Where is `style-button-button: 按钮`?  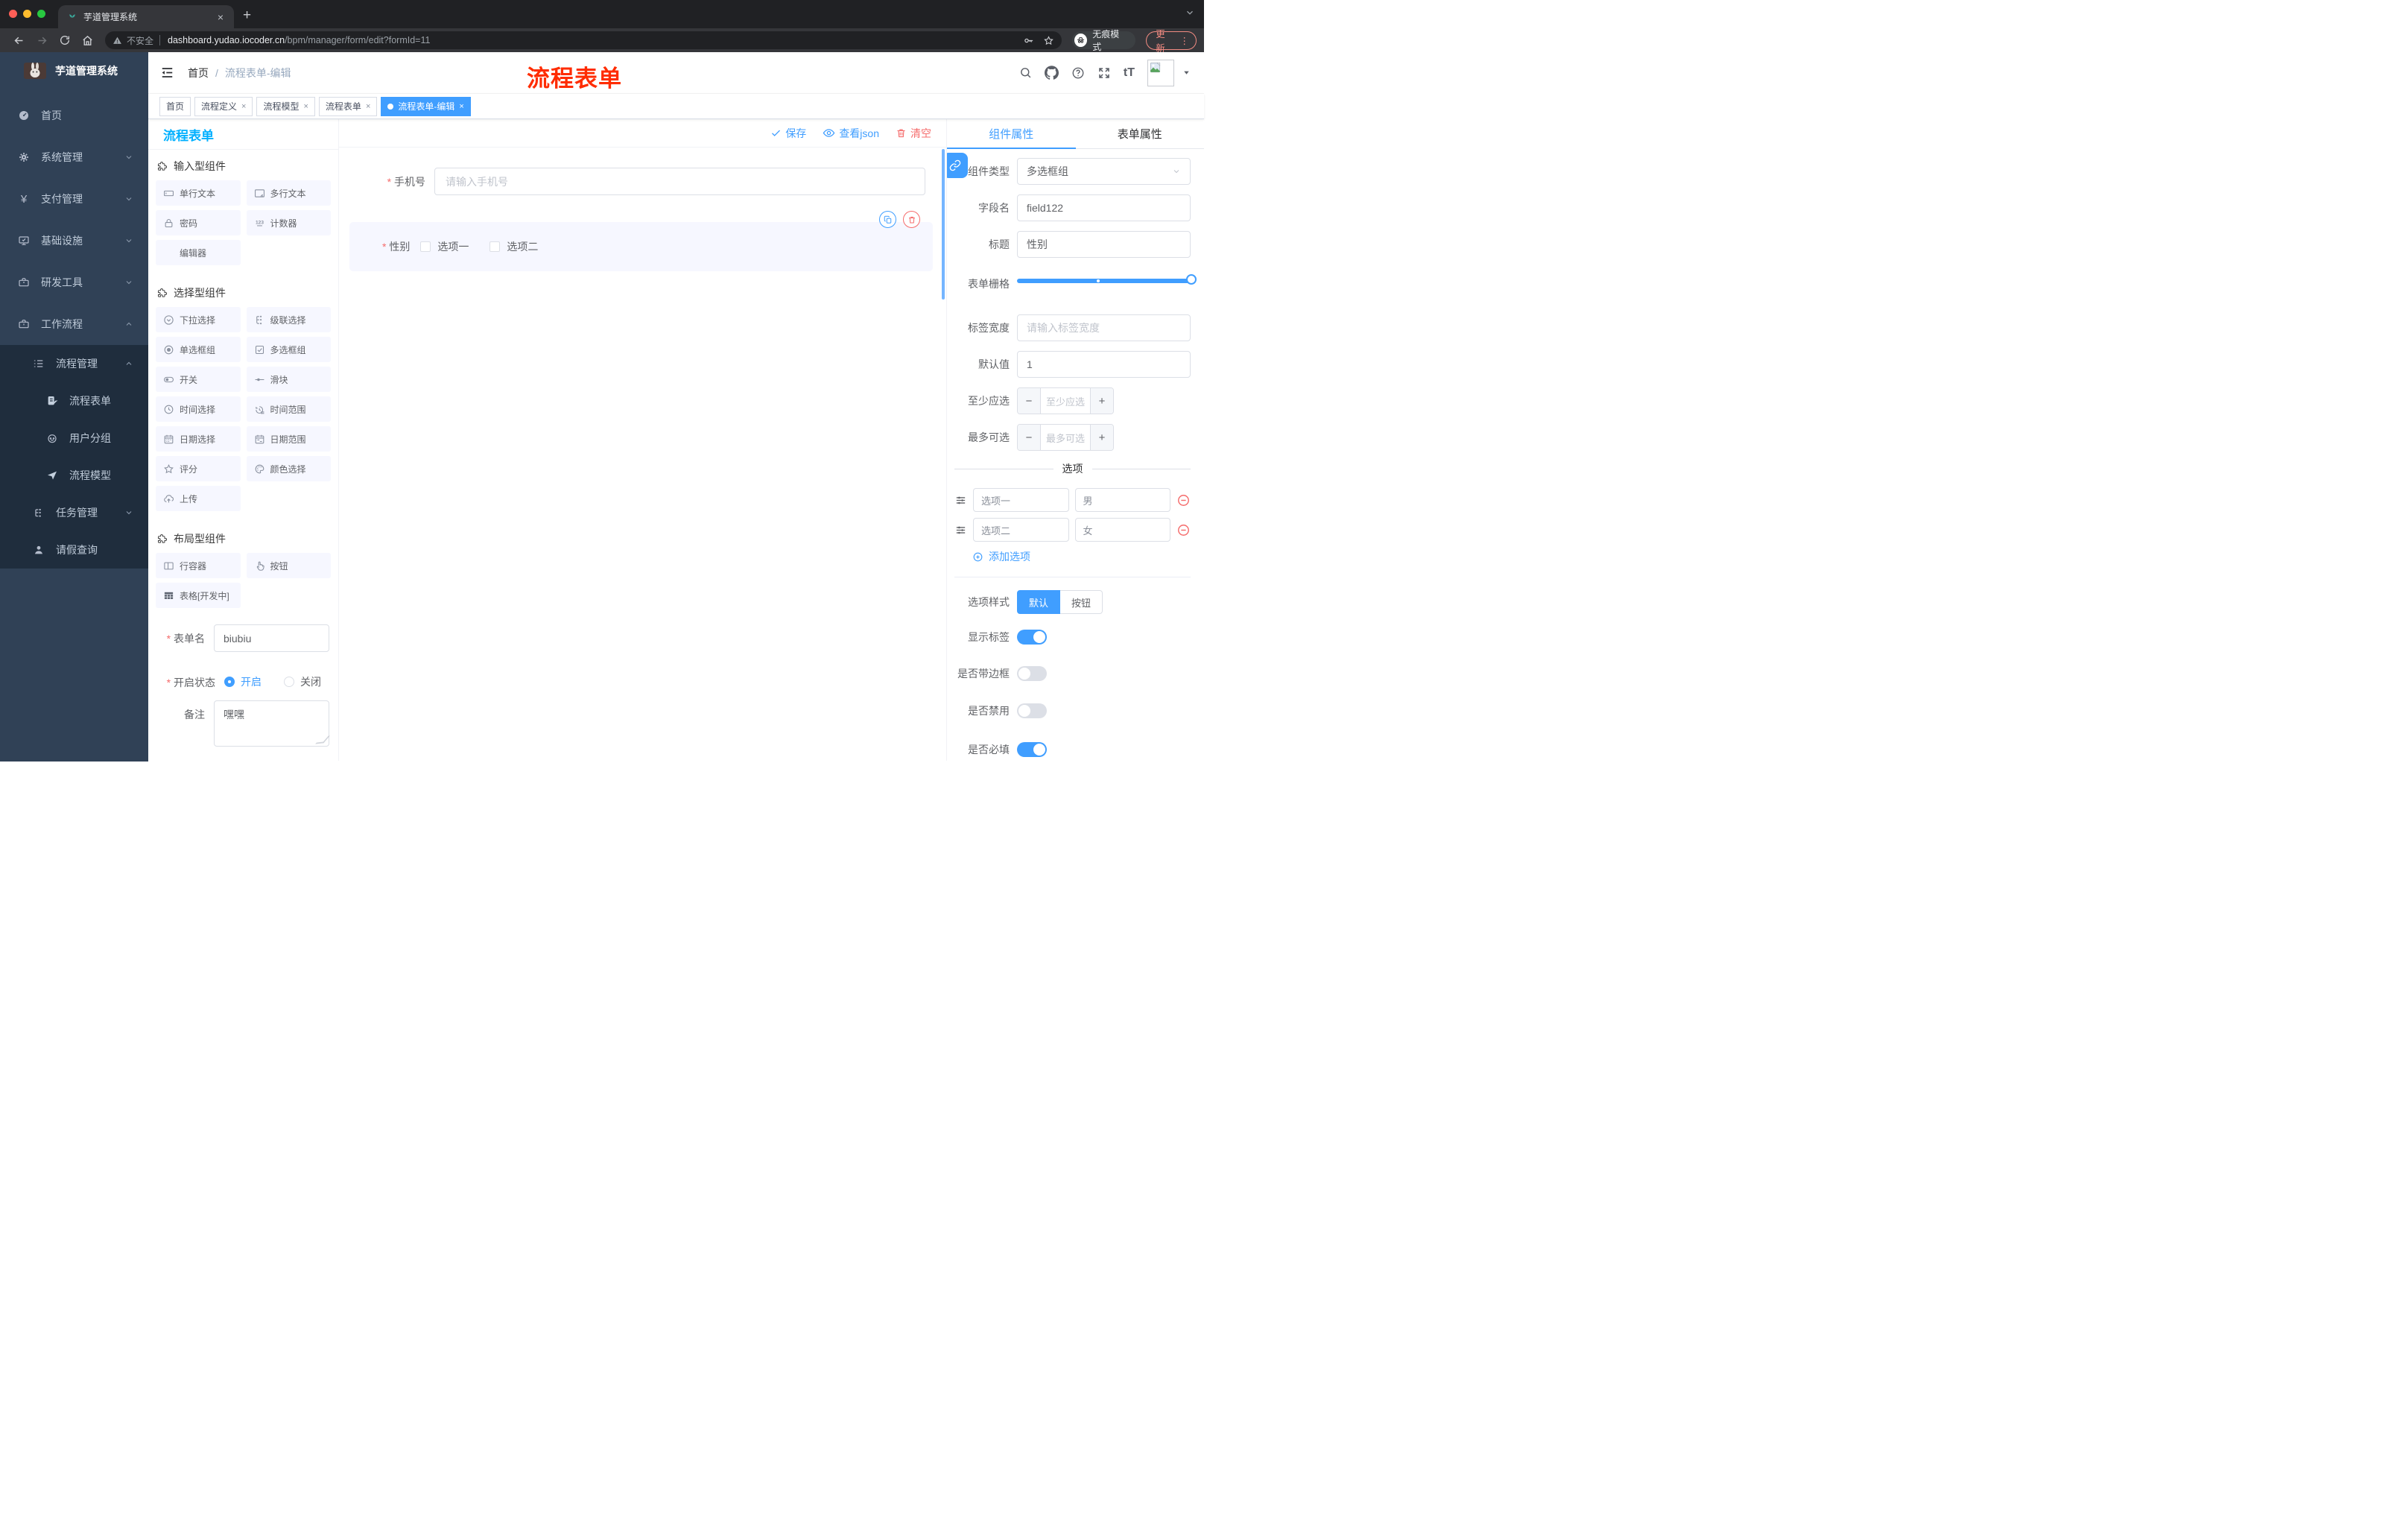
style-button-button: 按钮 is located at coordinates (1081, 602).